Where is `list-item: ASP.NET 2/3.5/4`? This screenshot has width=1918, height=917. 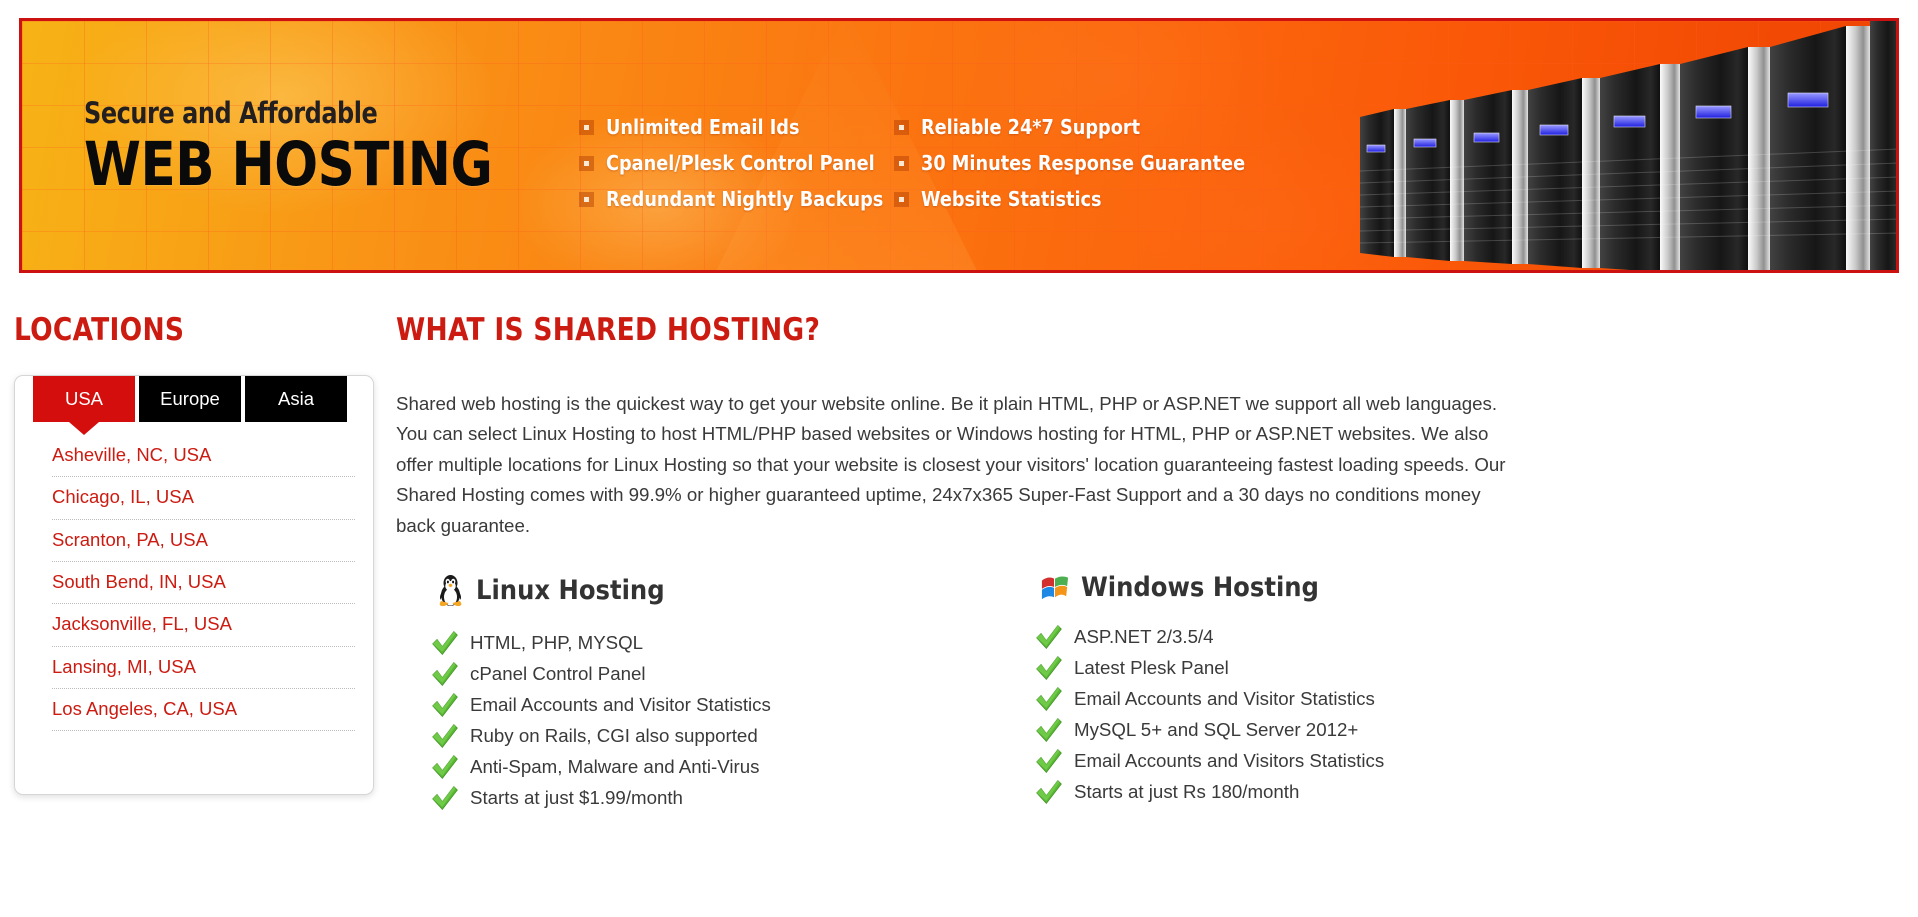 list-item: ASP.NET 2/3.5/4 is located at coordinates (1319, 636).